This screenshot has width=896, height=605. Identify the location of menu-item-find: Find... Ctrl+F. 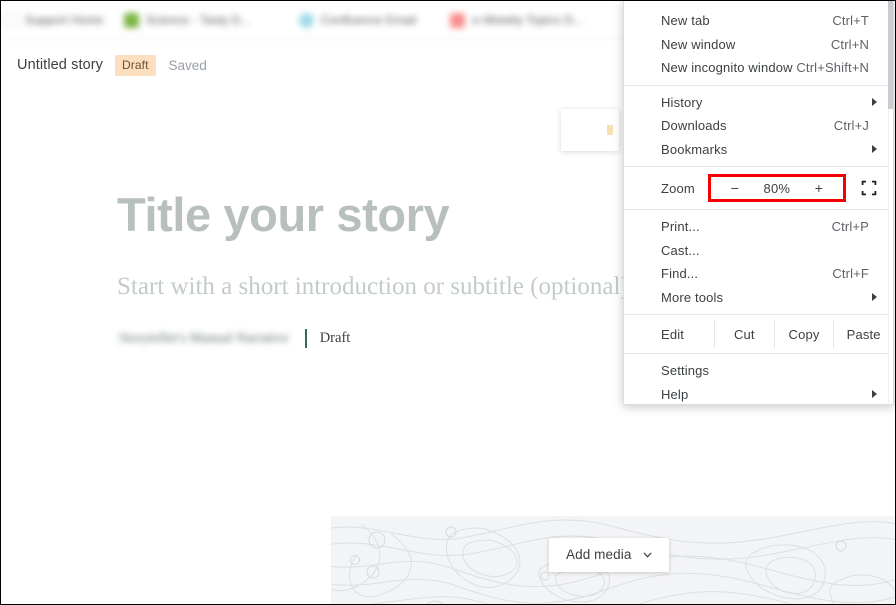
(758, 274).